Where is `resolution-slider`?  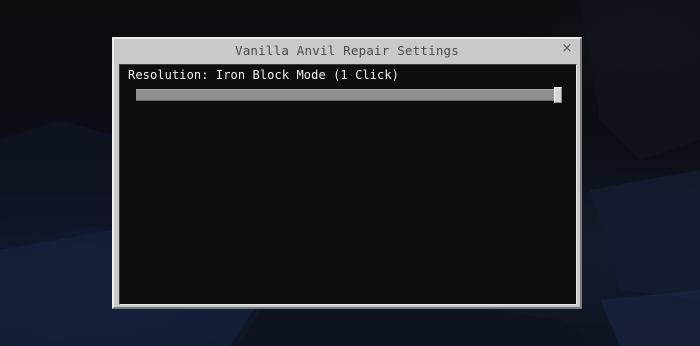 resolution-slider is located at coordinates (349, 95).